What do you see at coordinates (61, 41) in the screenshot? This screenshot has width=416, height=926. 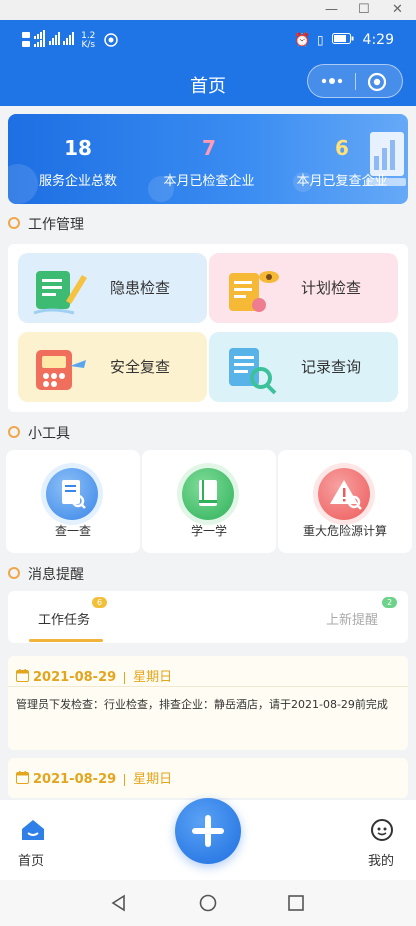 I see `signal-icon` at bounding box center [61, 41].